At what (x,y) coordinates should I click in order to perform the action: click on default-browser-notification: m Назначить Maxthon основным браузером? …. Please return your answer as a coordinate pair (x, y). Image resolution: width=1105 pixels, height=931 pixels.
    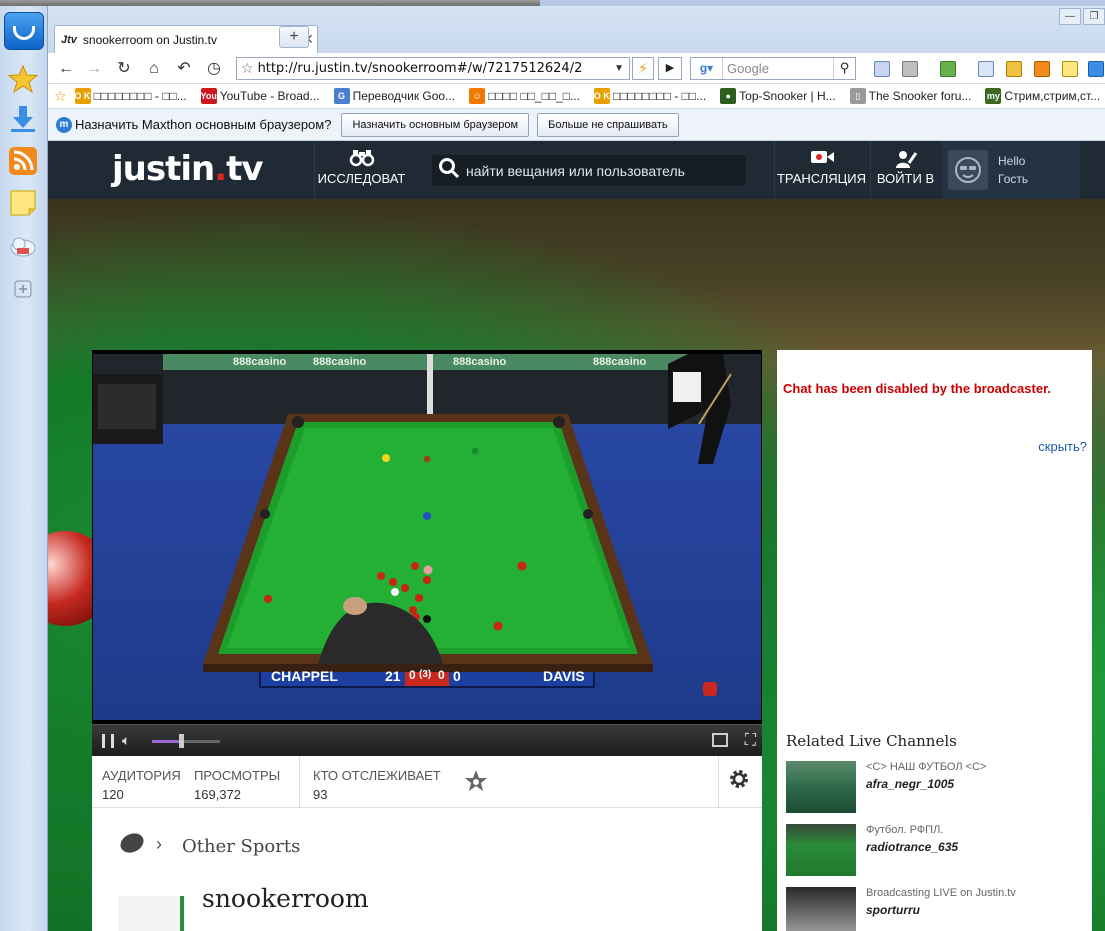
    Looking at the image, I should click on (576, 125).